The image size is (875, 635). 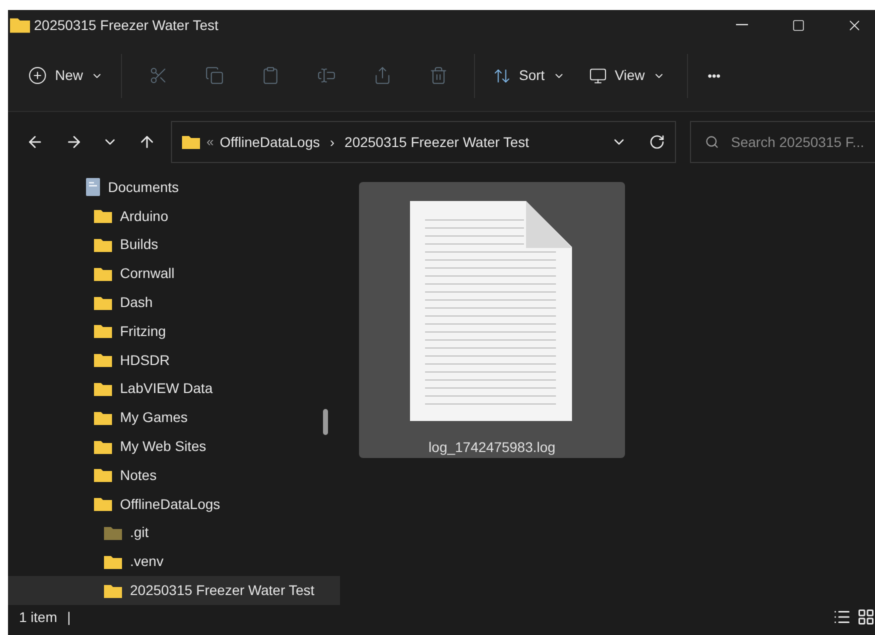 I want to click on tree-item-label: .venv, so click(x=147, y=562).